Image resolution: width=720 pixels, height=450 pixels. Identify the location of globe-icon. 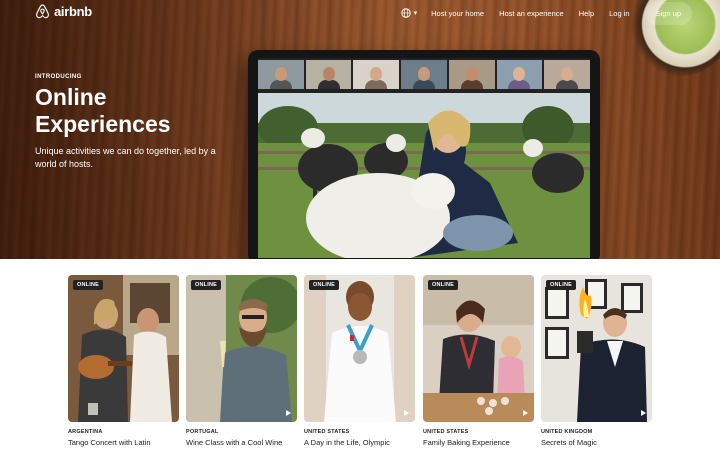
(405, 13).